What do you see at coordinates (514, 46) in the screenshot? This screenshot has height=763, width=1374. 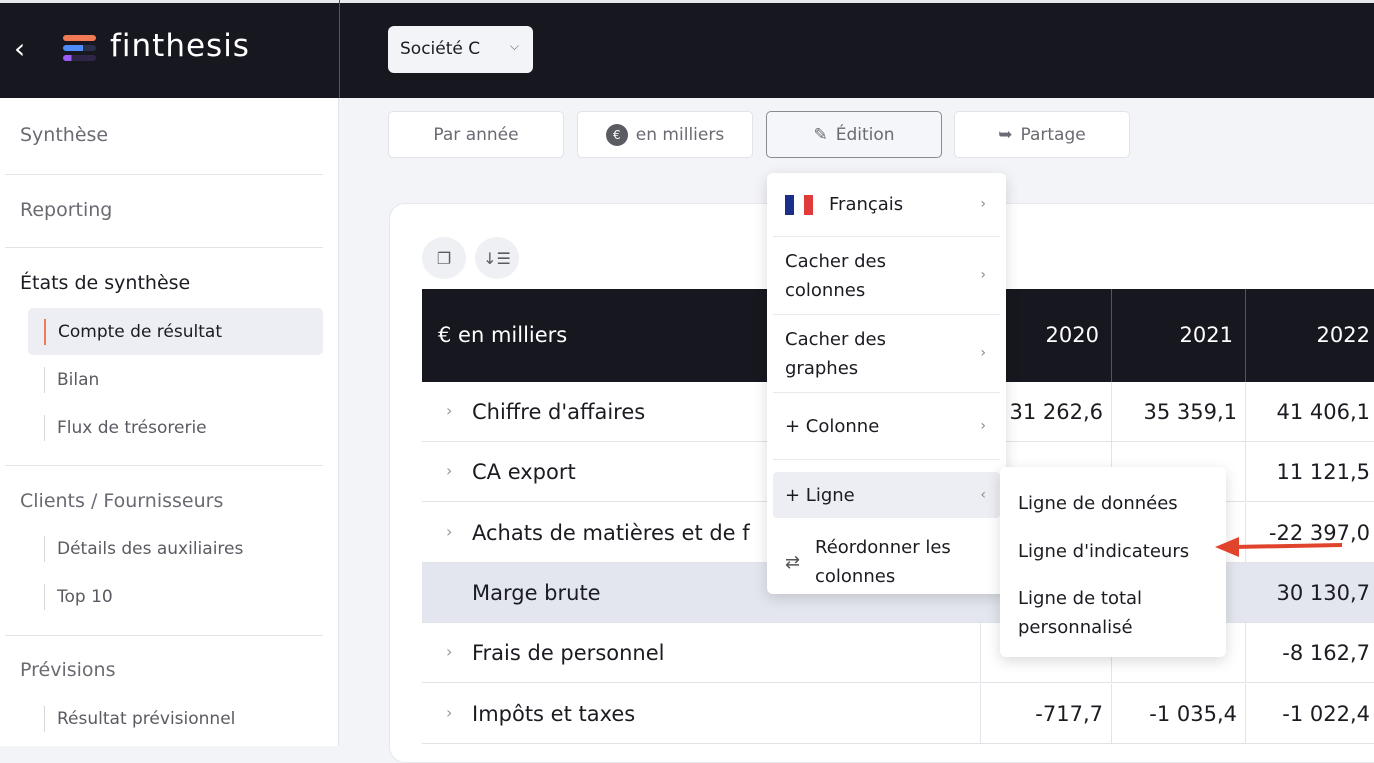 I see `chevron-down-icon: ⌵` at bounding box center [514, 46].